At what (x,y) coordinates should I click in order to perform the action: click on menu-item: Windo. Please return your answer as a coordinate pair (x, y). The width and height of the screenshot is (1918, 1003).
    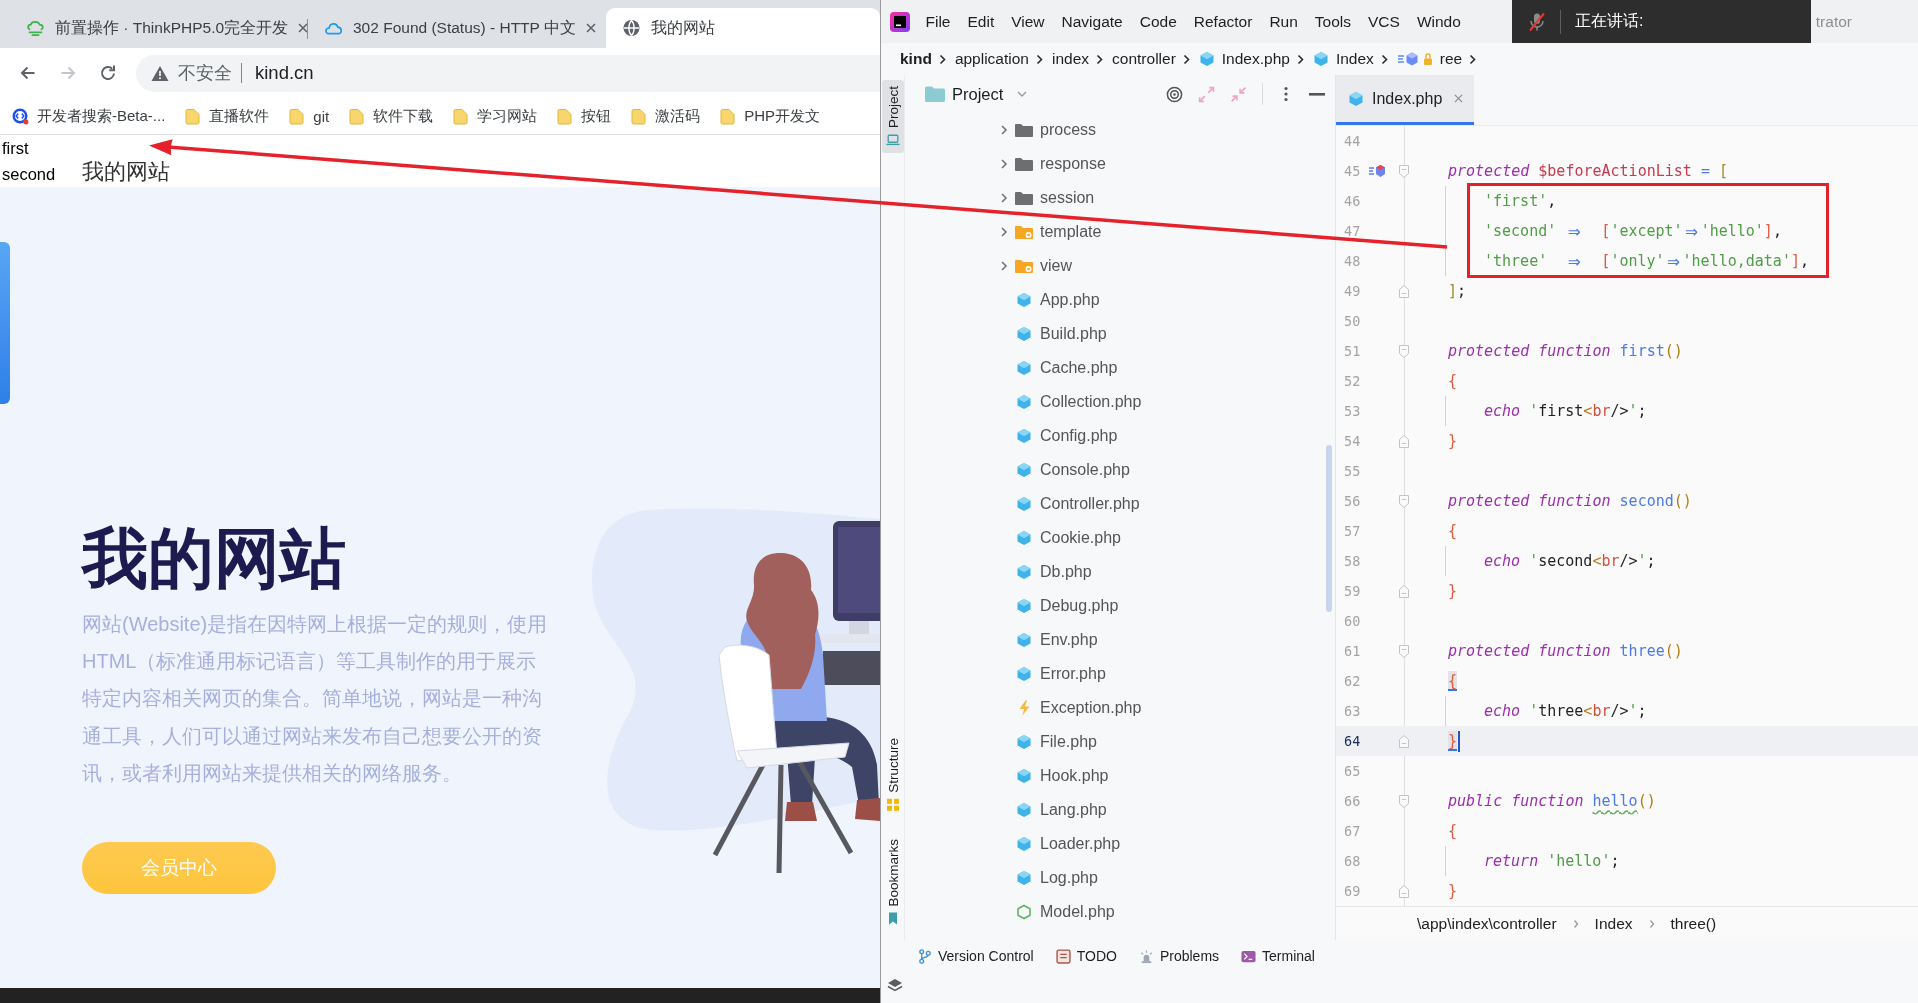
    Looking at the image, I should click on (1439, 21).